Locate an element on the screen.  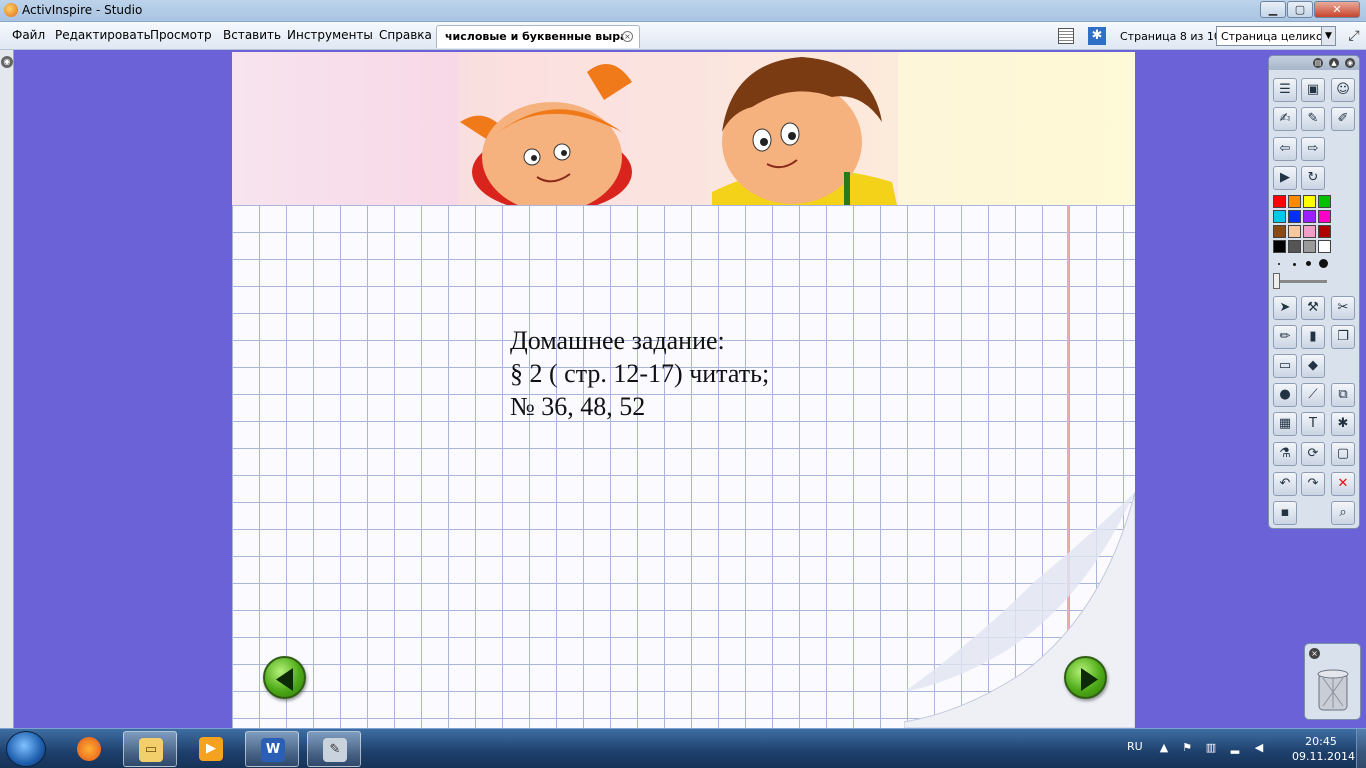
volume-icon: ◀ is located at coordinates (1259, 748).